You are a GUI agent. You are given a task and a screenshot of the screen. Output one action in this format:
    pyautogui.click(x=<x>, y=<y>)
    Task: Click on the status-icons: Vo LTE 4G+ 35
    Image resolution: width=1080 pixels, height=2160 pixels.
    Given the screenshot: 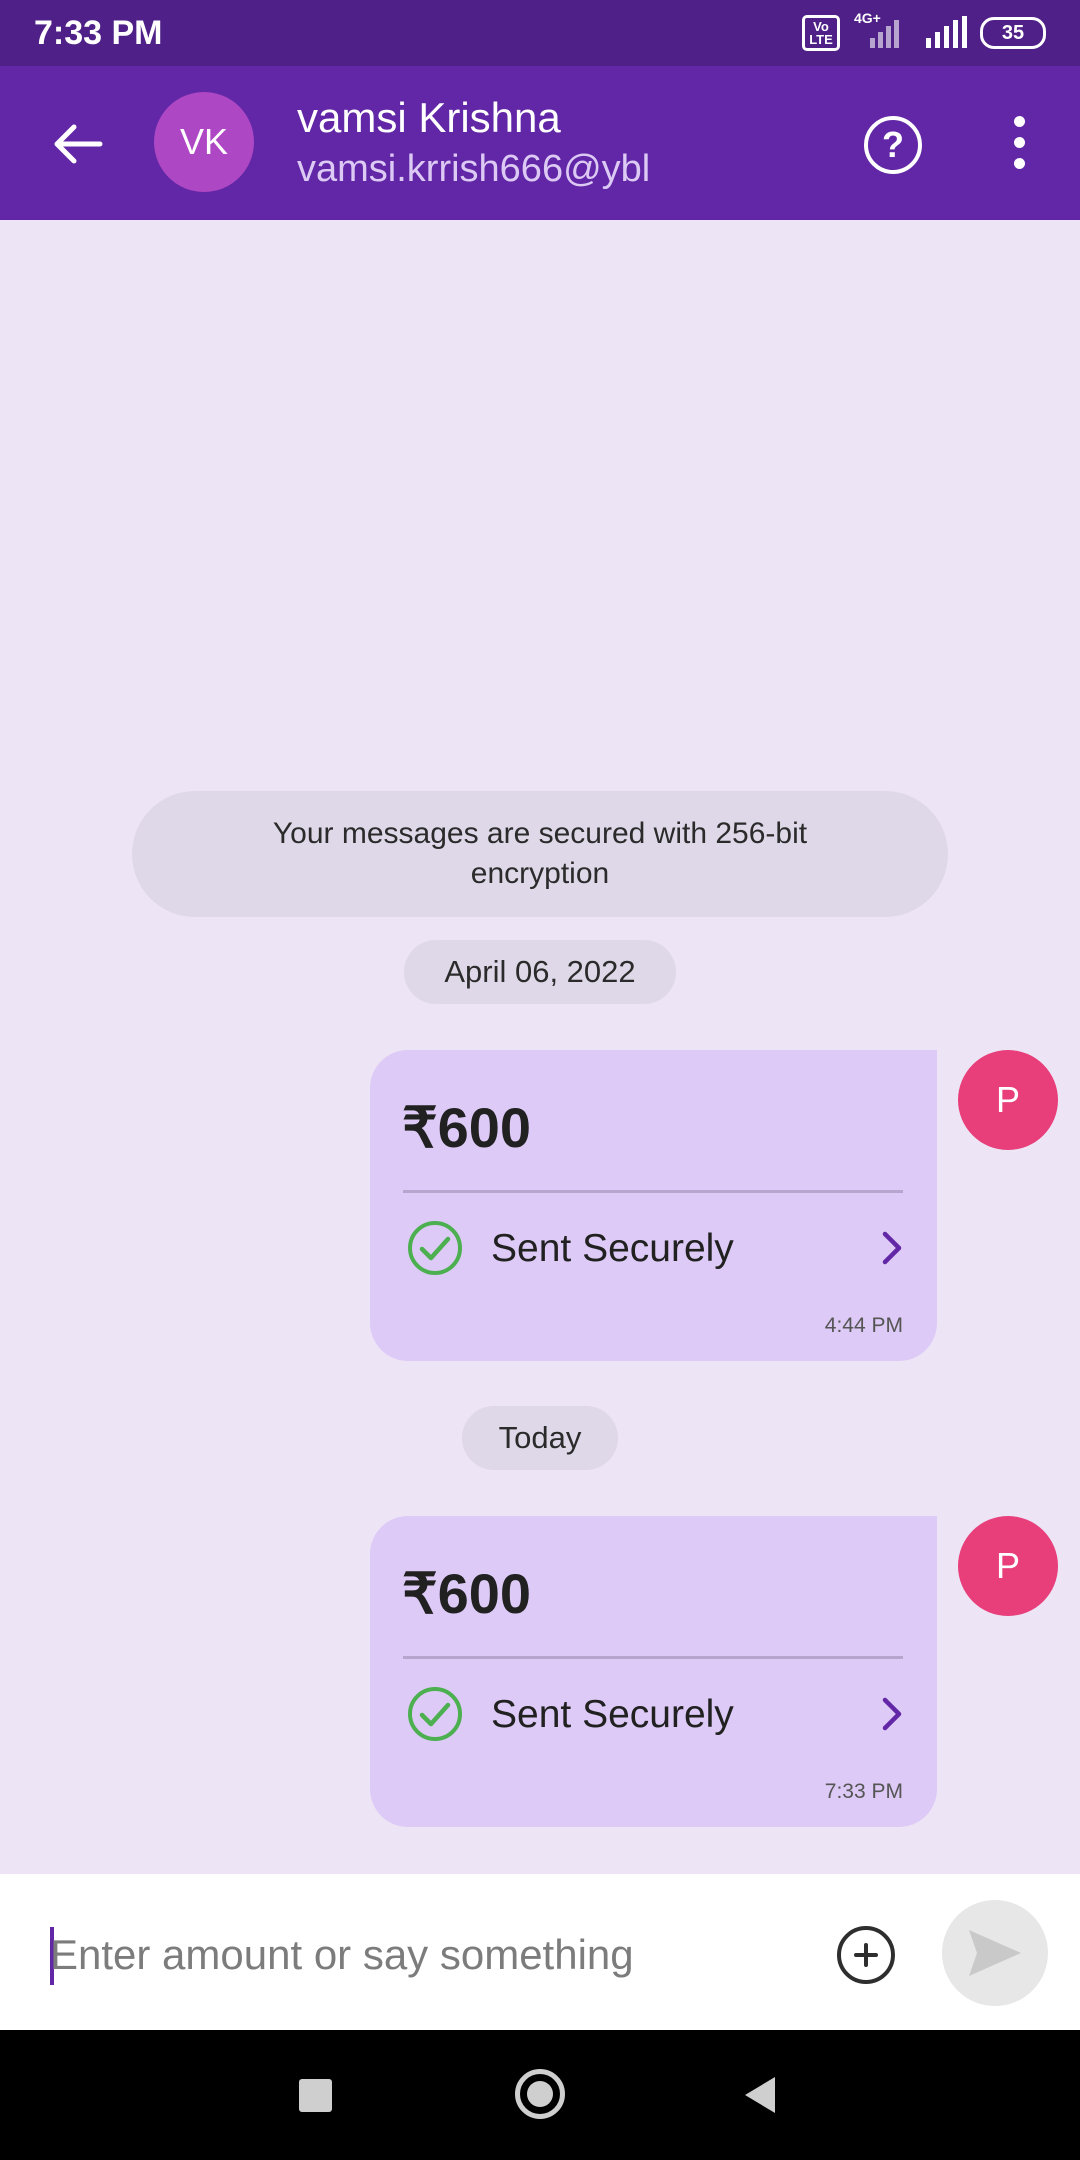 What is the action you would take?
    pyautogui.click(x=924, y=31)
    